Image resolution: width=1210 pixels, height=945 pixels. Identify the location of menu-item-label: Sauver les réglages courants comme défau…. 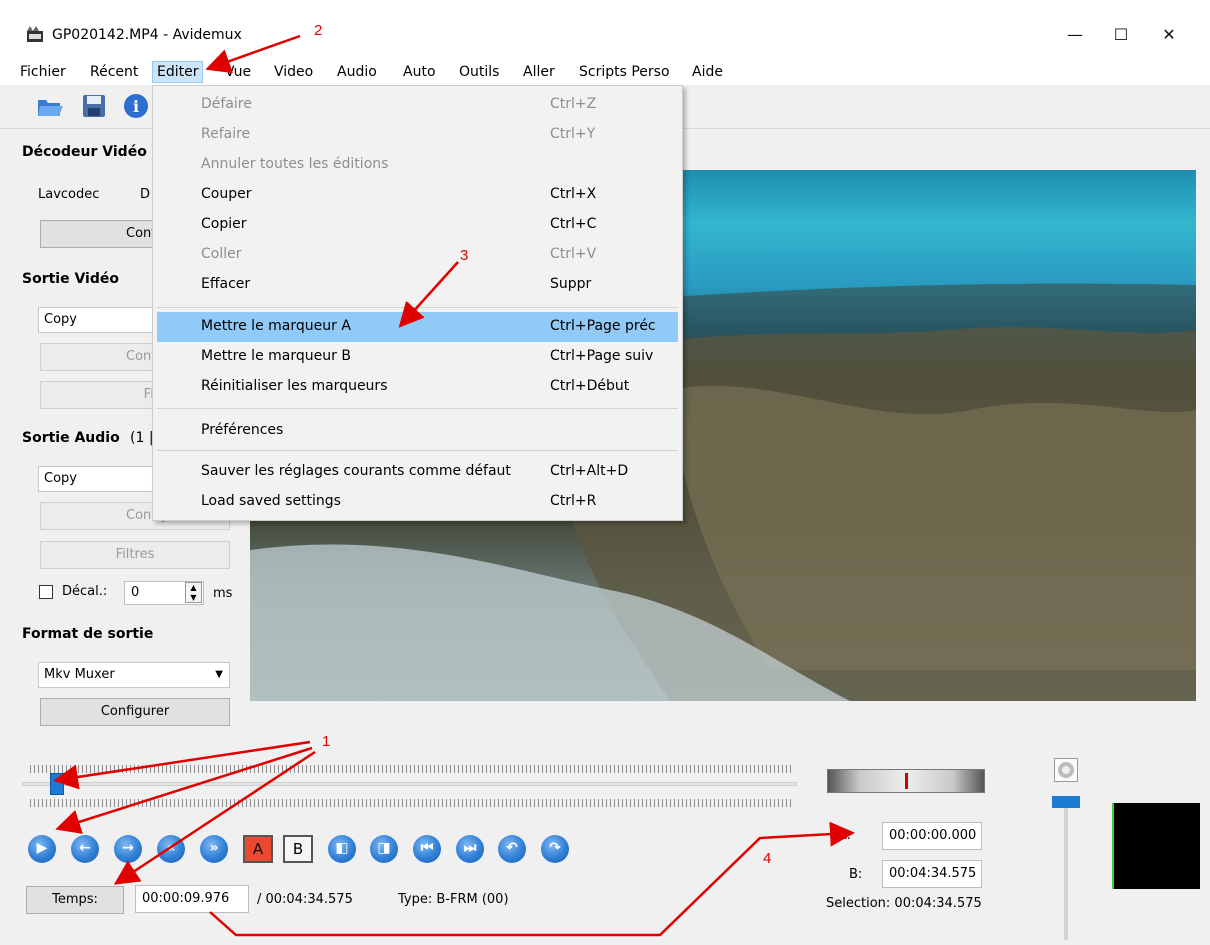
(356, 471).